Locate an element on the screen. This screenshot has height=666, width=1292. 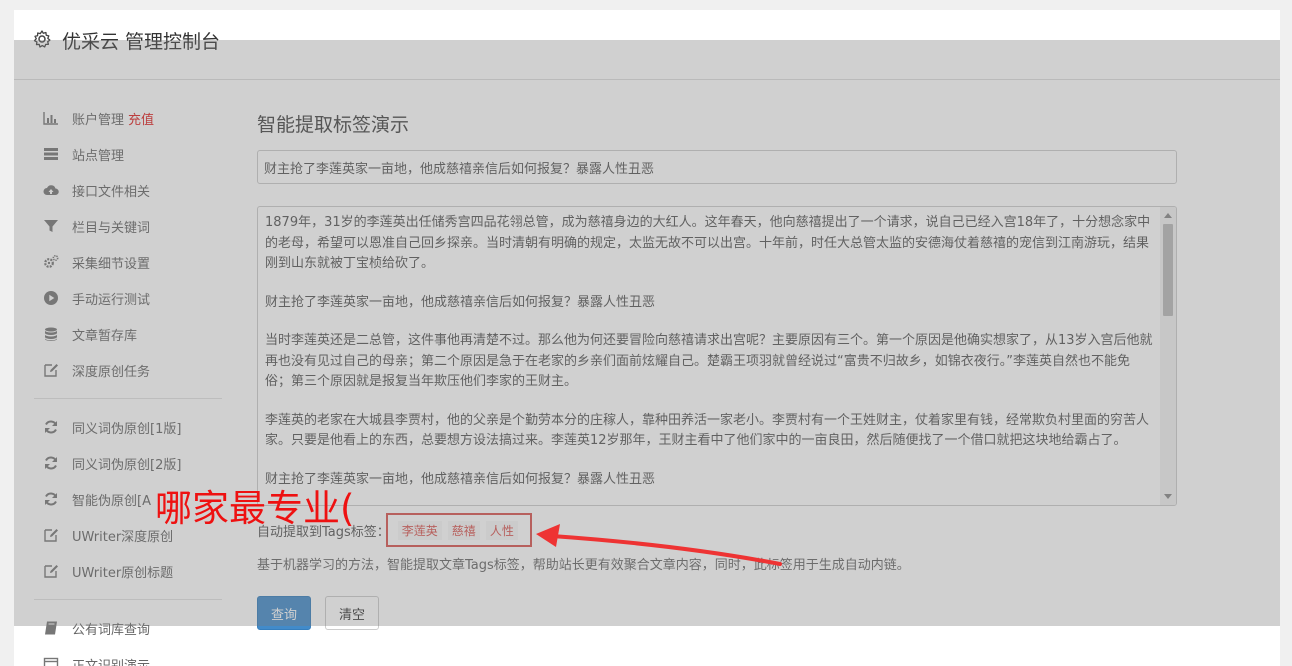
scroll-down-arrow-icon is located at coordinates (1168, 496).